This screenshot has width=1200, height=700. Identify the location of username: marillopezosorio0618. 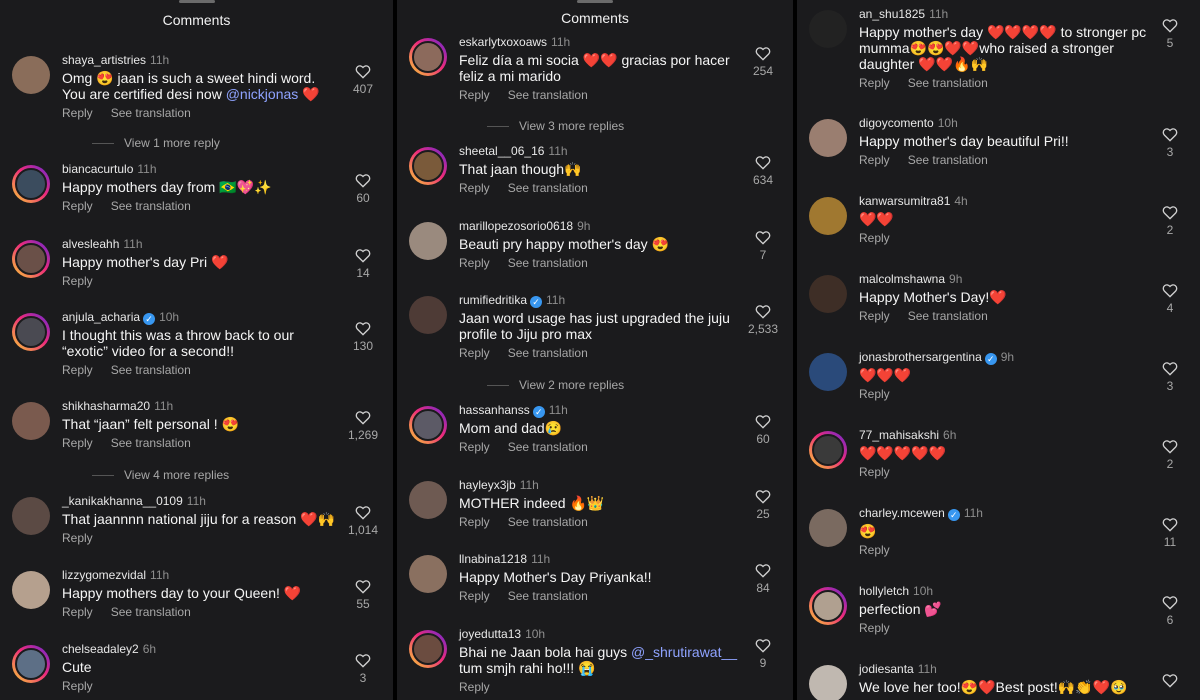
(516, 226).